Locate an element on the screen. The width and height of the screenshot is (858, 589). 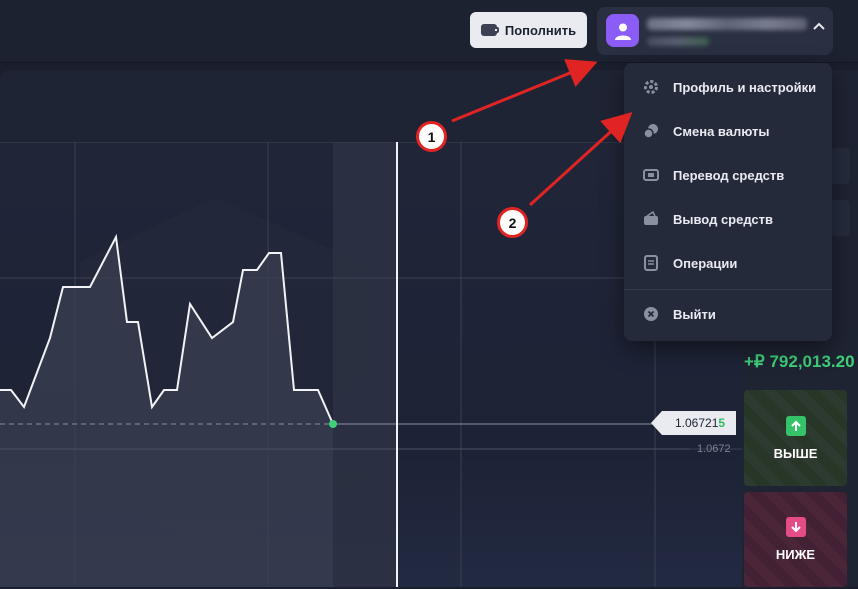
annotation-badge-2: 2 is located at coordinates (512, 222).